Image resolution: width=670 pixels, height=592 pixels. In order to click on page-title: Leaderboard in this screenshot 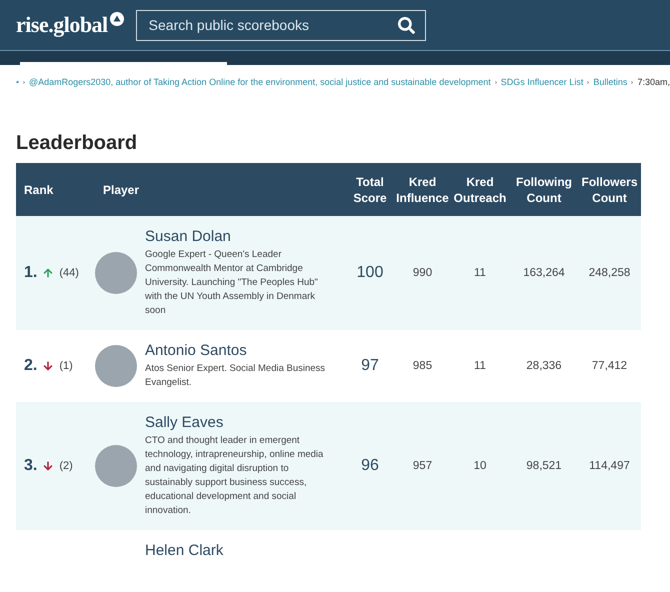, I will do `click(77, 143)`.